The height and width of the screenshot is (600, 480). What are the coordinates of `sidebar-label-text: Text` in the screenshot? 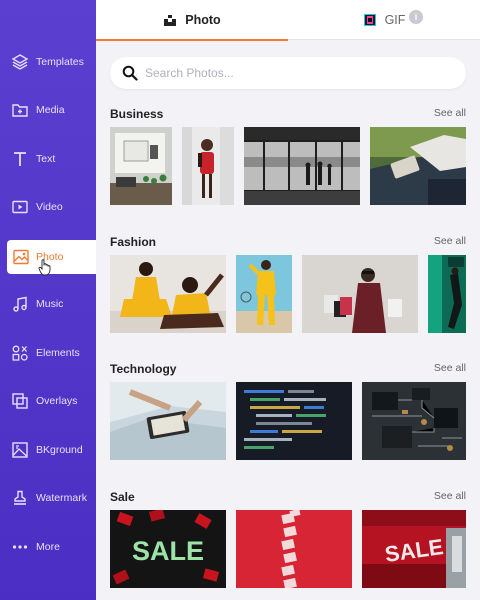 It's located at (46, 159).